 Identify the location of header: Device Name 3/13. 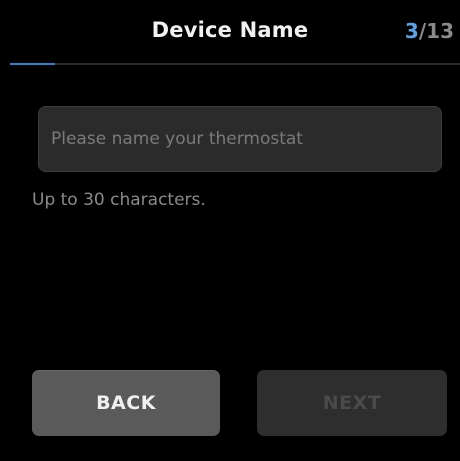
(230, 32).